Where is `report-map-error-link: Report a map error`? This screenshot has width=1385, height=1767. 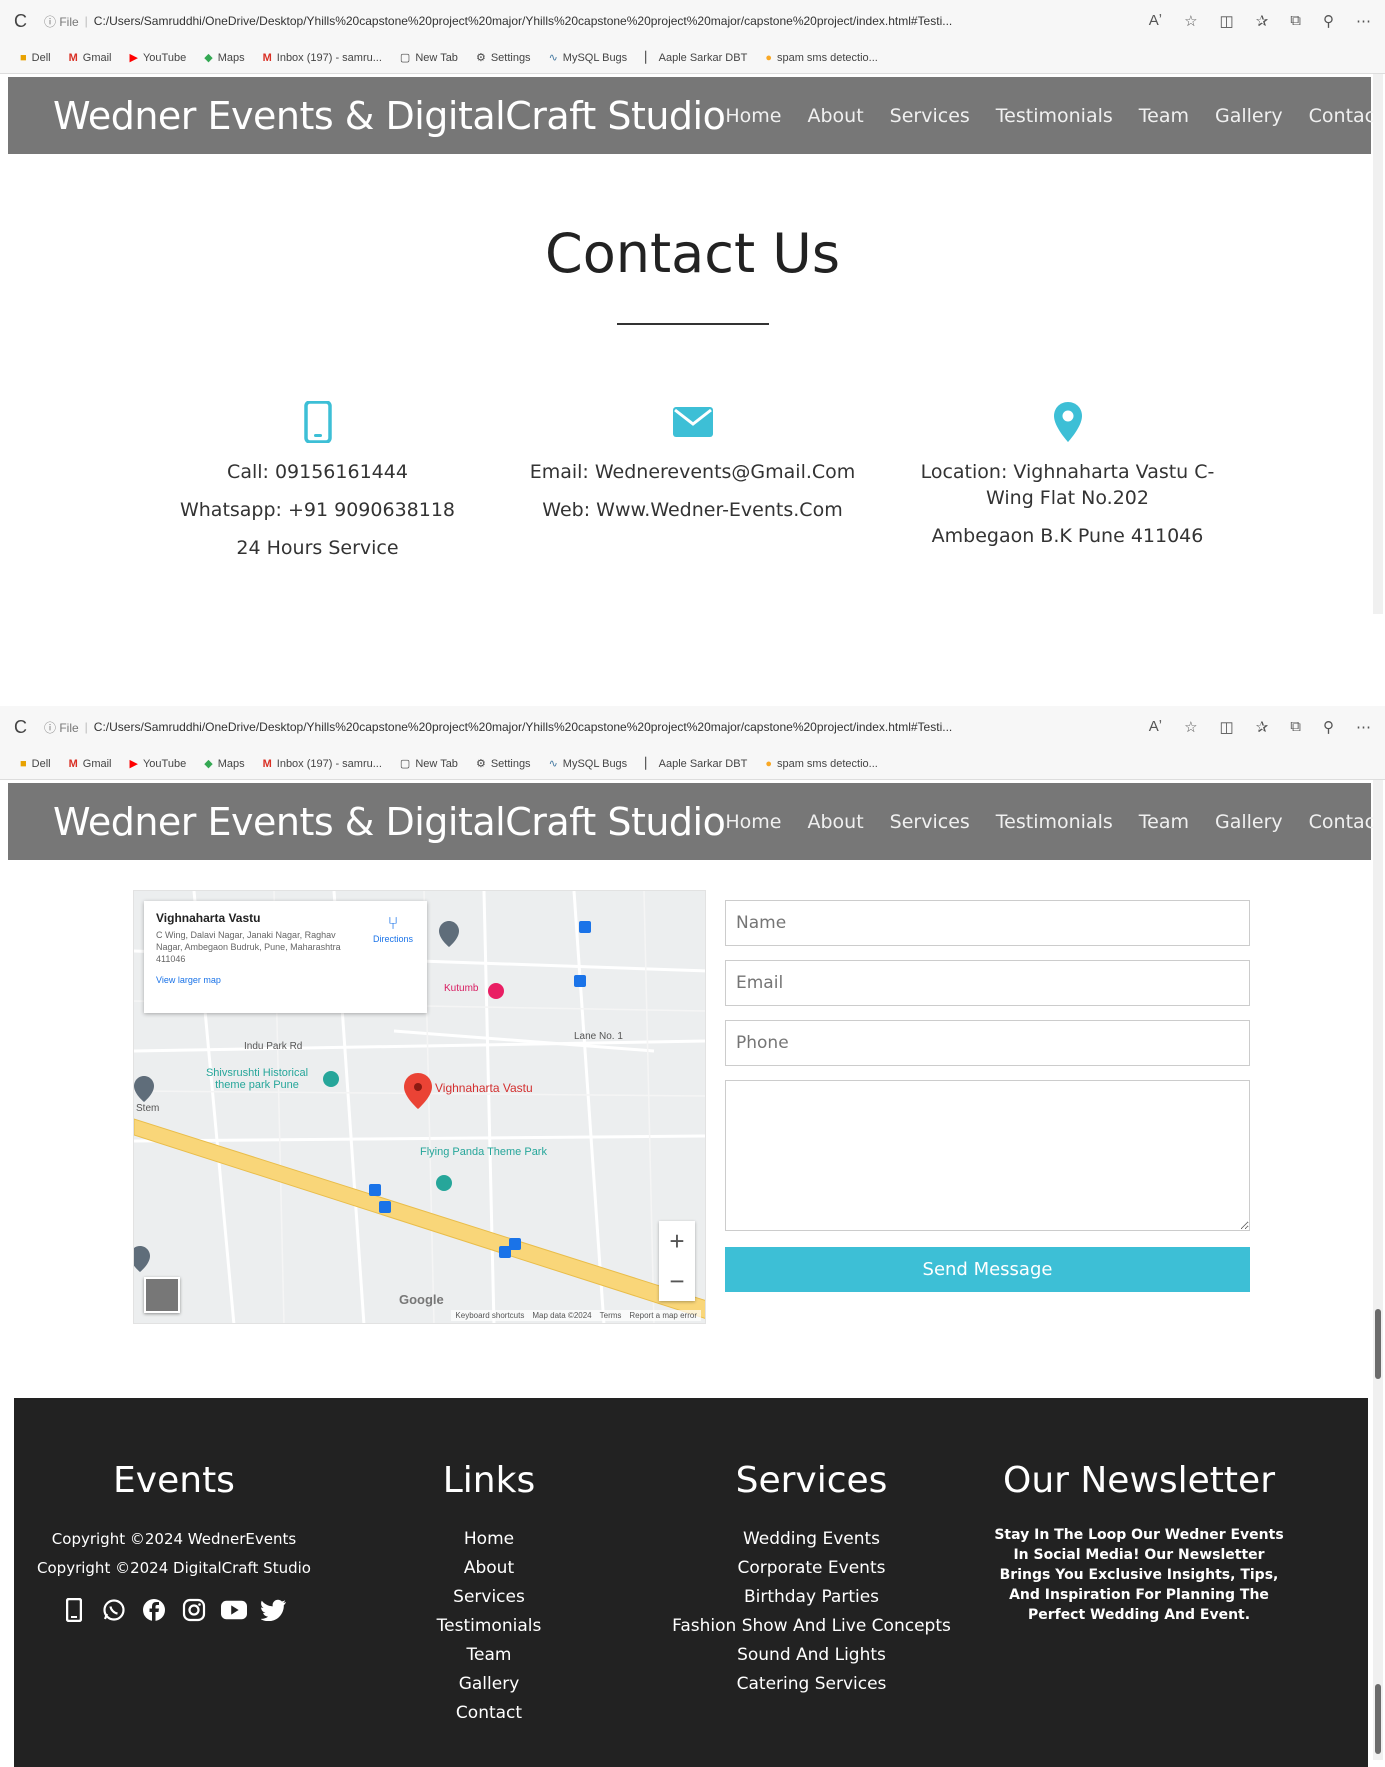
report-map-error-link: Report a map error is located at coordinates (663, 1315).